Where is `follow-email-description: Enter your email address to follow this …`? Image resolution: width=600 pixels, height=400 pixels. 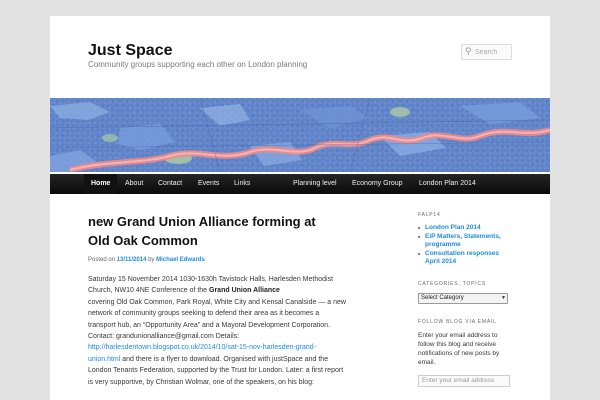
follow-email-description: Enter your email address to follow this … is located at coordinates (459, 348).